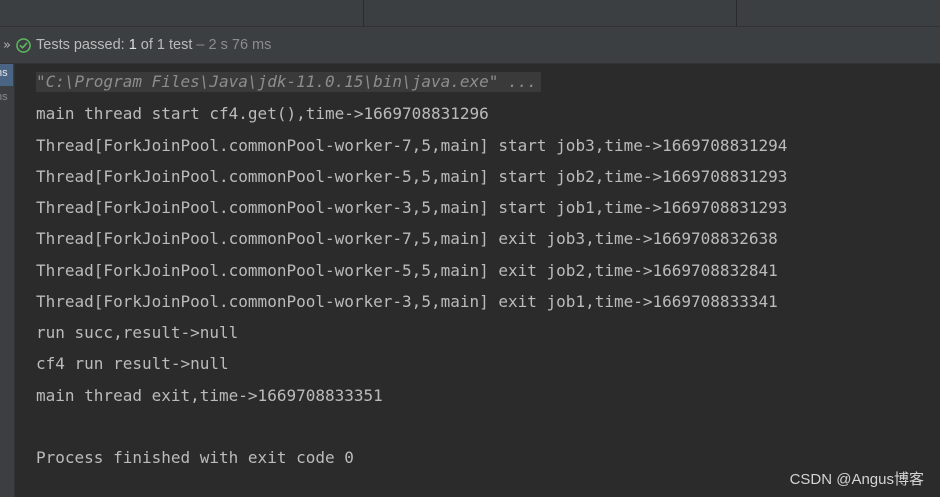 The height and width of the screenshot is (497, 940). What do you see at coordinates (164, 45) in the screenshot?
I see `total-count: of 1 test` at bounding box center [164, 45].